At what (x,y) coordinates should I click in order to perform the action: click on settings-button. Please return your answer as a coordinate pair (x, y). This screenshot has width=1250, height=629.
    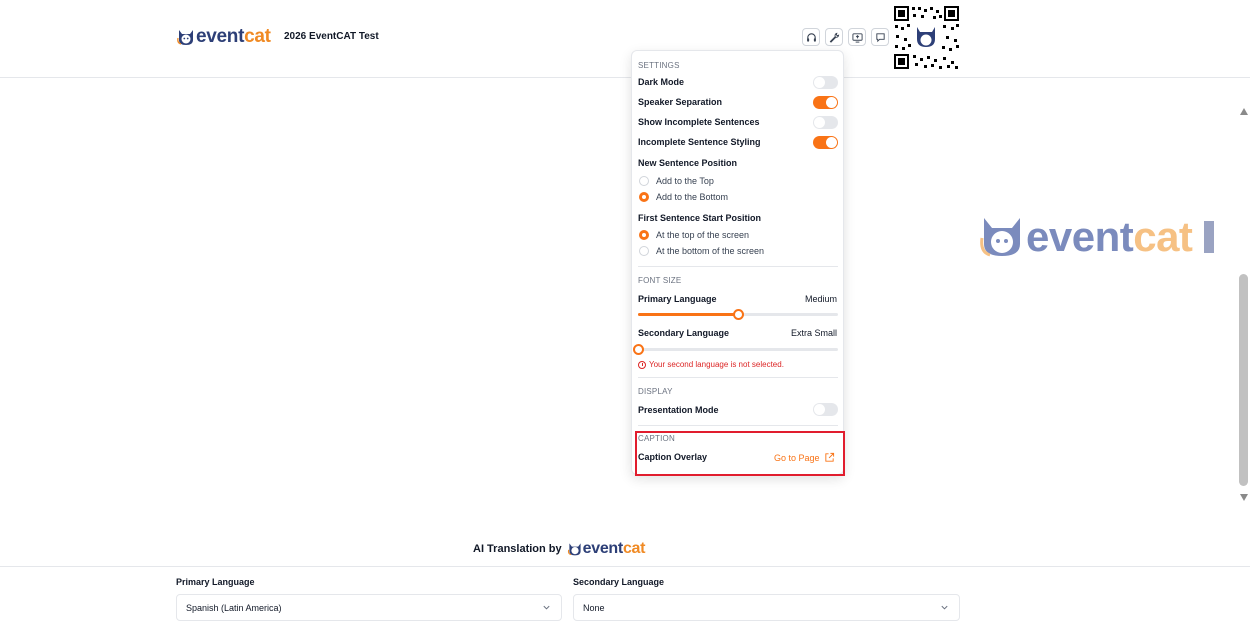
    Looking at the image, I should click on (834, 37).